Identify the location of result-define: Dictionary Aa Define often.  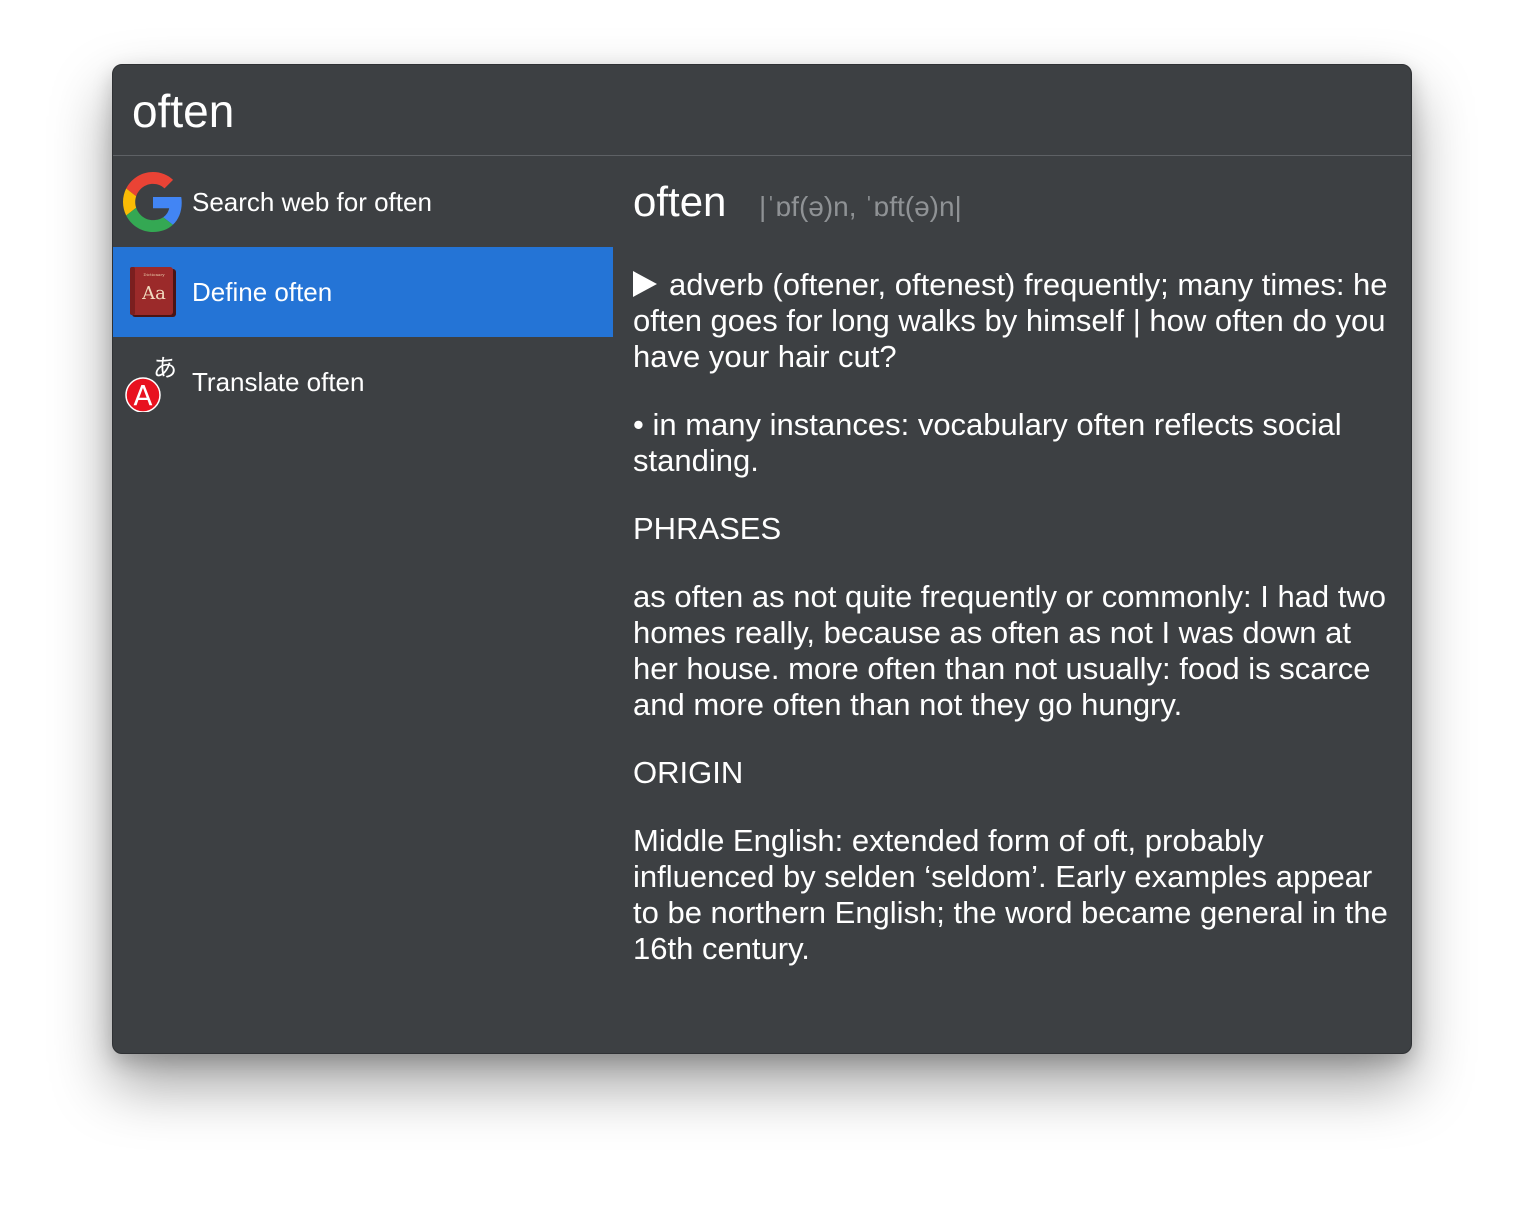
(363, 292).